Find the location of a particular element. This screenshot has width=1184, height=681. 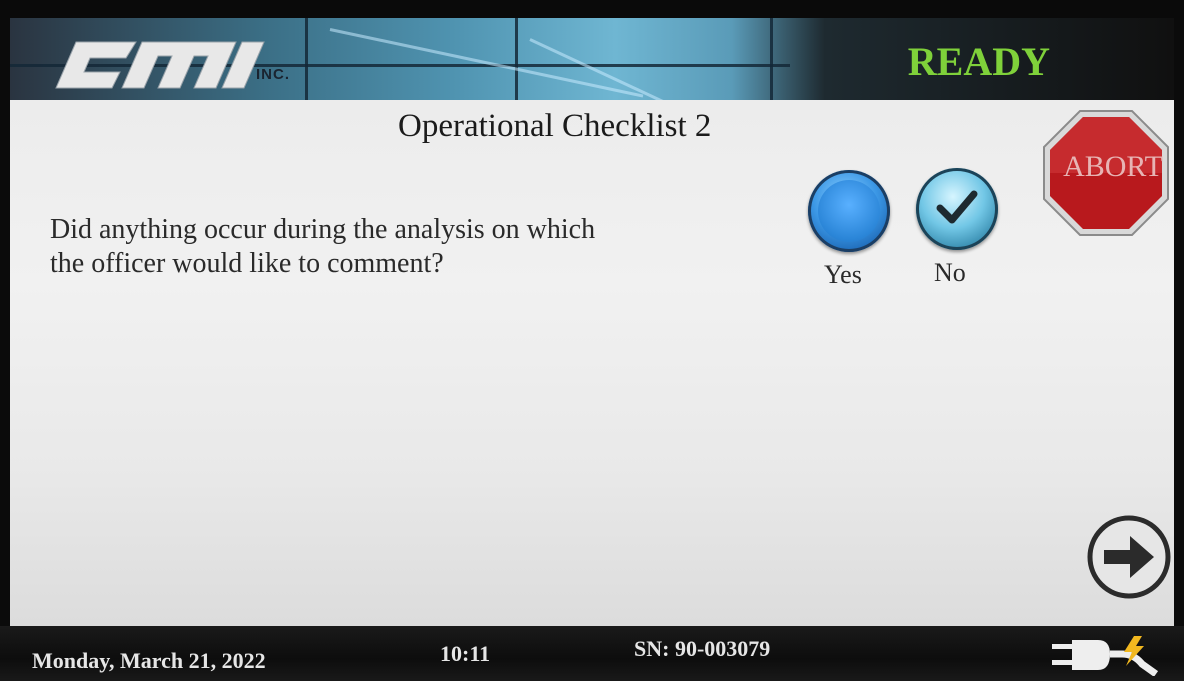

header-light-streak is located at coordinates (486, 63).